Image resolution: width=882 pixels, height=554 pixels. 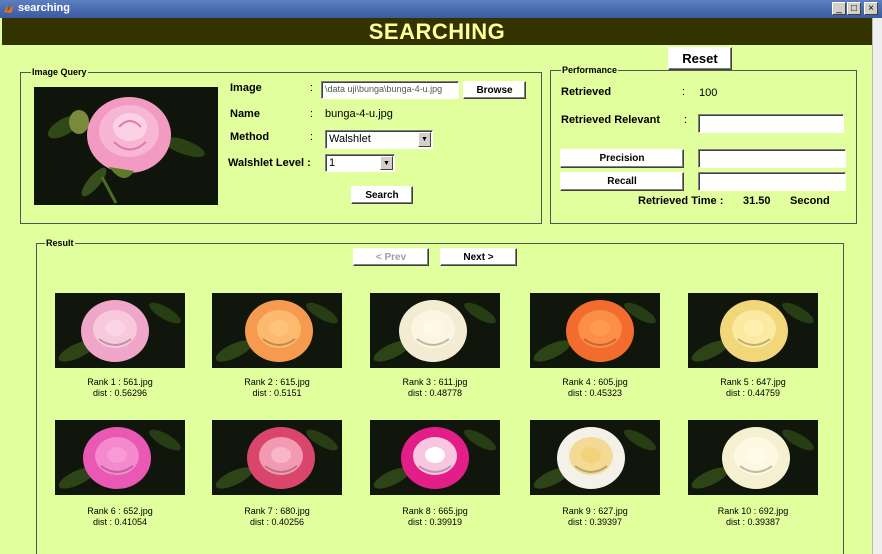 What do you see at coordinates (478, 257) in the screenshot?
I see `next-button: Next >` at bounding box center [478, 257].